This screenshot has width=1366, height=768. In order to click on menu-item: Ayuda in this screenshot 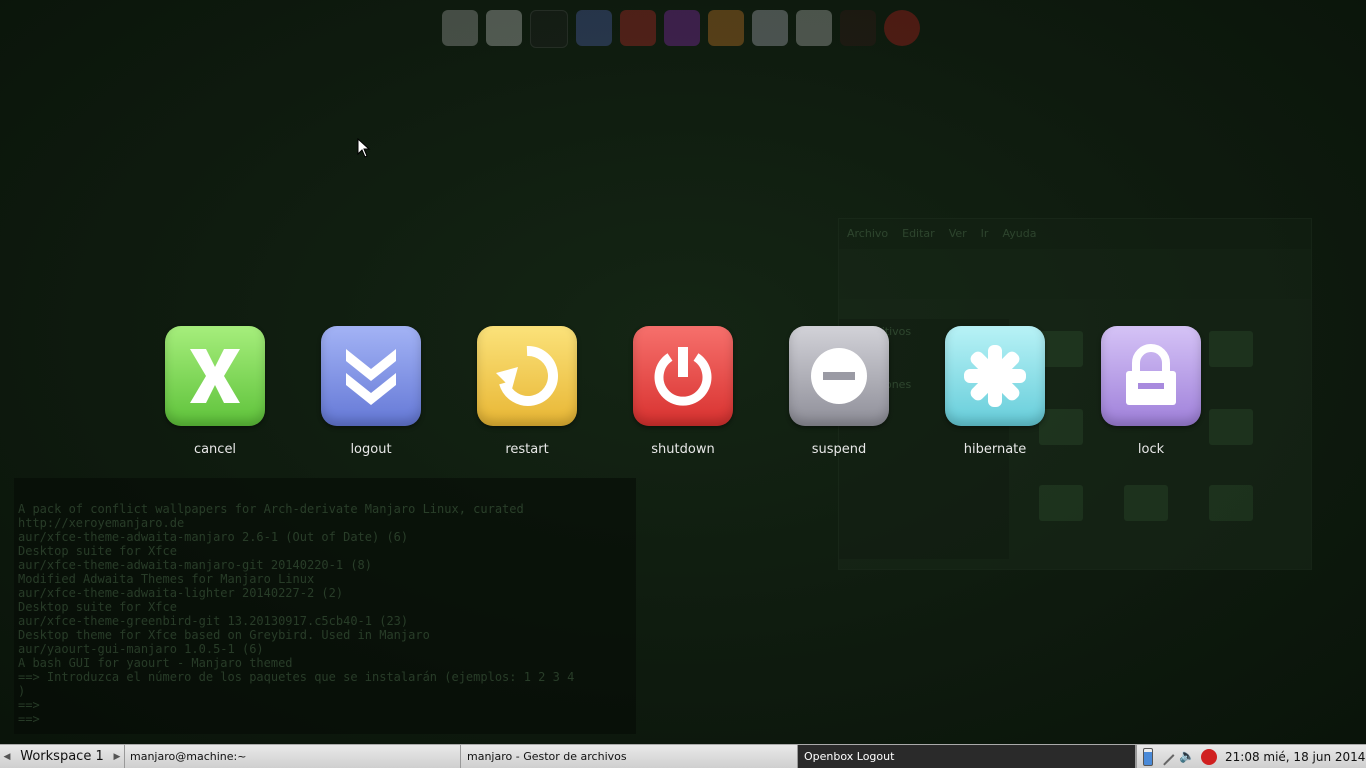, I will do `click(1019, 234)`.